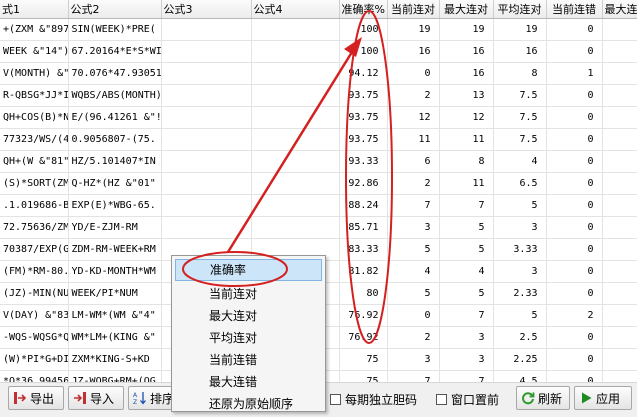 The width and height of the screenshot is (637, 417). I want to click on import-button: 导入, so click(96, 398).